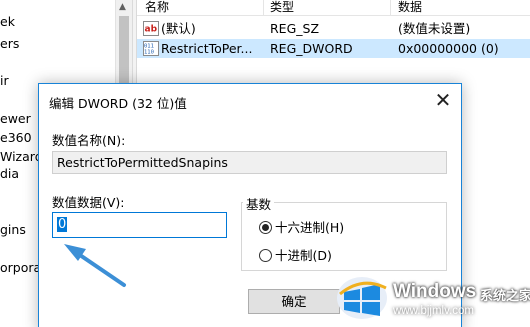 The image size is (530, 327). What do you see at coordinates (21, 156) in the screenshot?
I see `tree-item: Wizard` at bounding box center [21, 156].